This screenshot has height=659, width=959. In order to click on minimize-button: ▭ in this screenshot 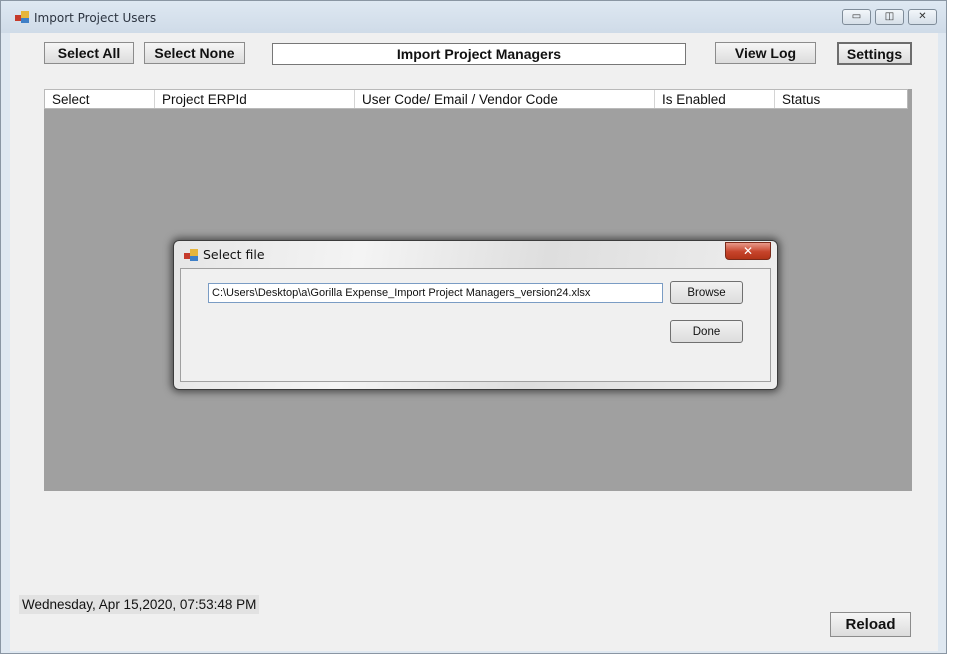, I will do `click(856, 17)`.